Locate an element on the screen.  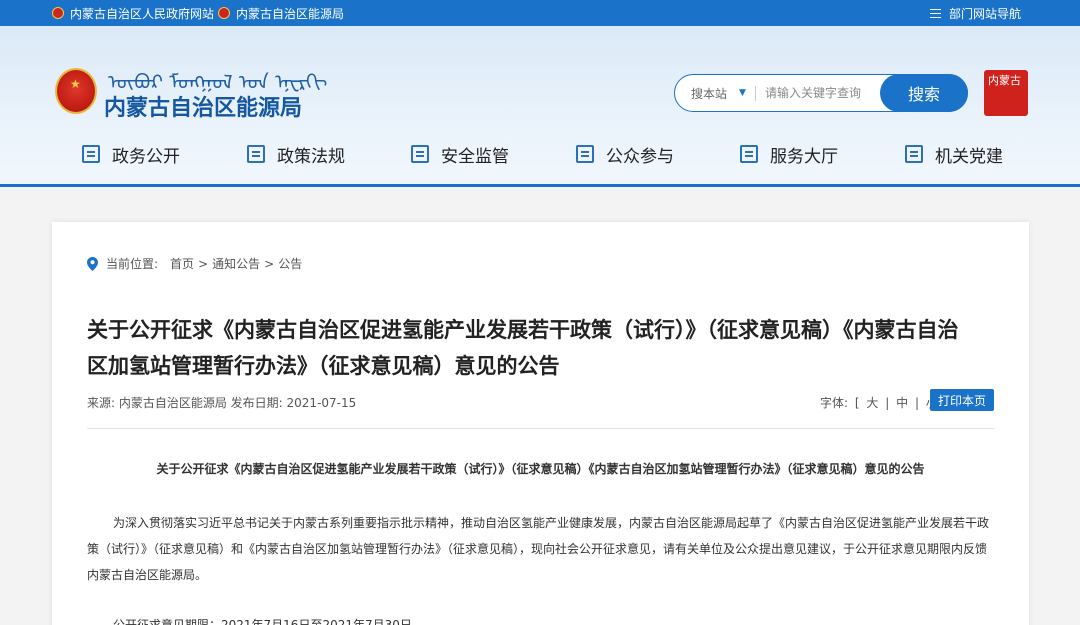
energy-bureau-link: 内蒙古自治区能源局 is located at coordinates (281, 13).